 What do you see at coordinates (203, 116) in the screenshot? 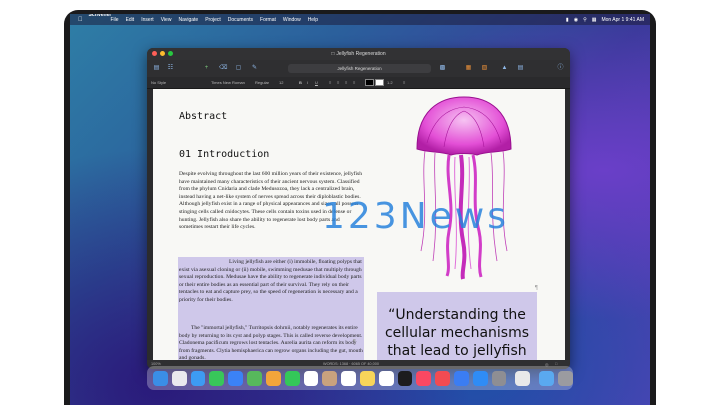
I see `heading-abstract: Abstract` at bounding box center [203, 116].